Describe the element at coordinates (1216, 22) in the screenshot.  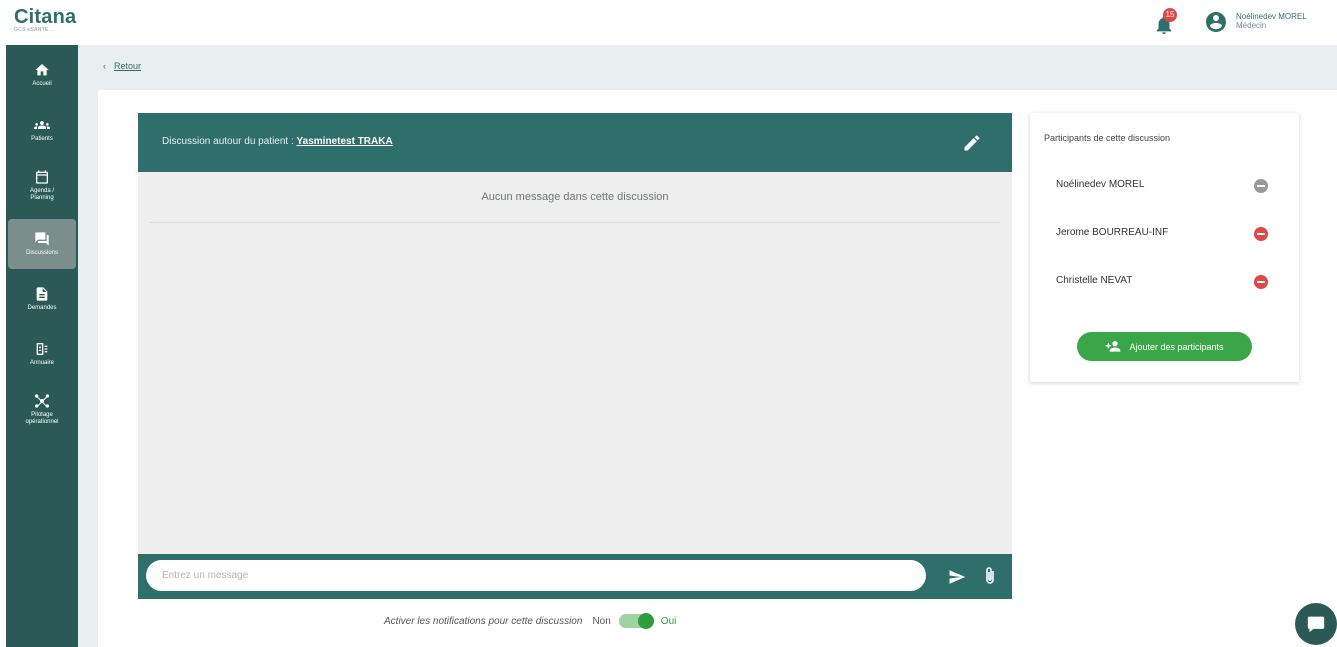
I see `account-circle-icon` at that location.